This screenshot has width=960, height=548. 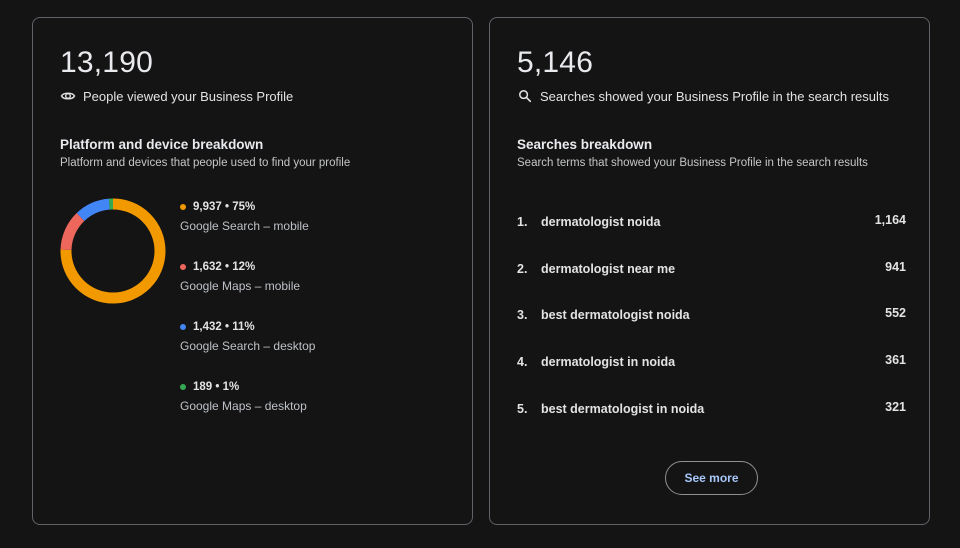 What do you see at coordinates (240, 286) in the screenshot?
I see `legend-label: Google Maps – mobile` at bounding box center [240, 286].